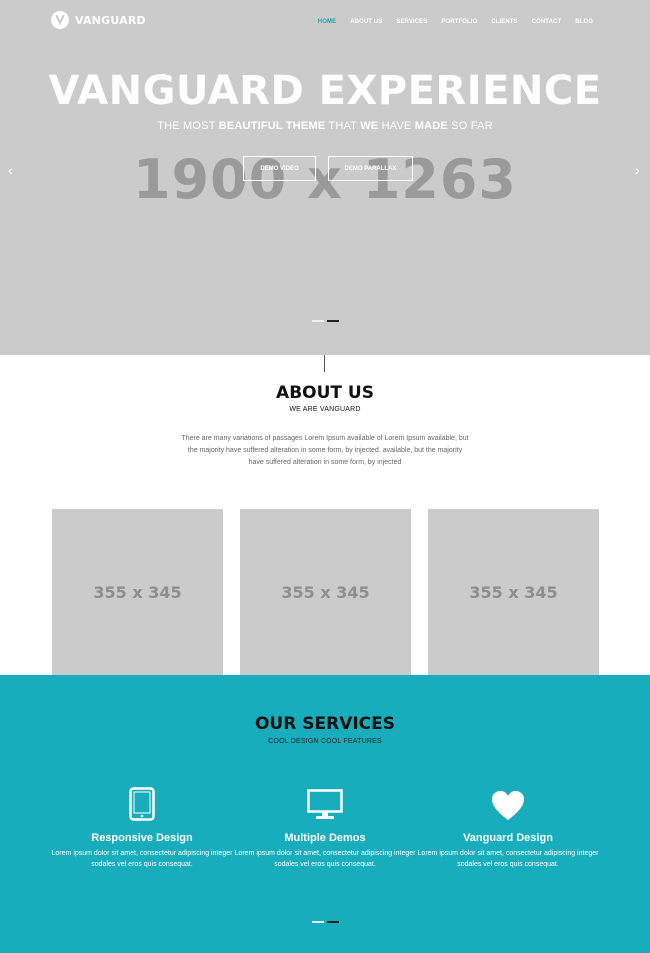  Describe the element at coordinates (547, 22) in the screenshot. I see `nav-contact: CONTACT` at that location.